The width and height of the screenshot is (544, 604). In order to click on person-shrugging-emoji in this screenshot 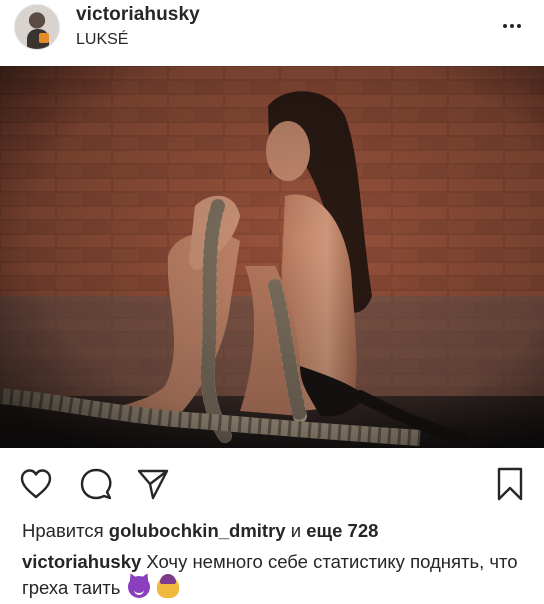, I will do `click(167, 586)`.